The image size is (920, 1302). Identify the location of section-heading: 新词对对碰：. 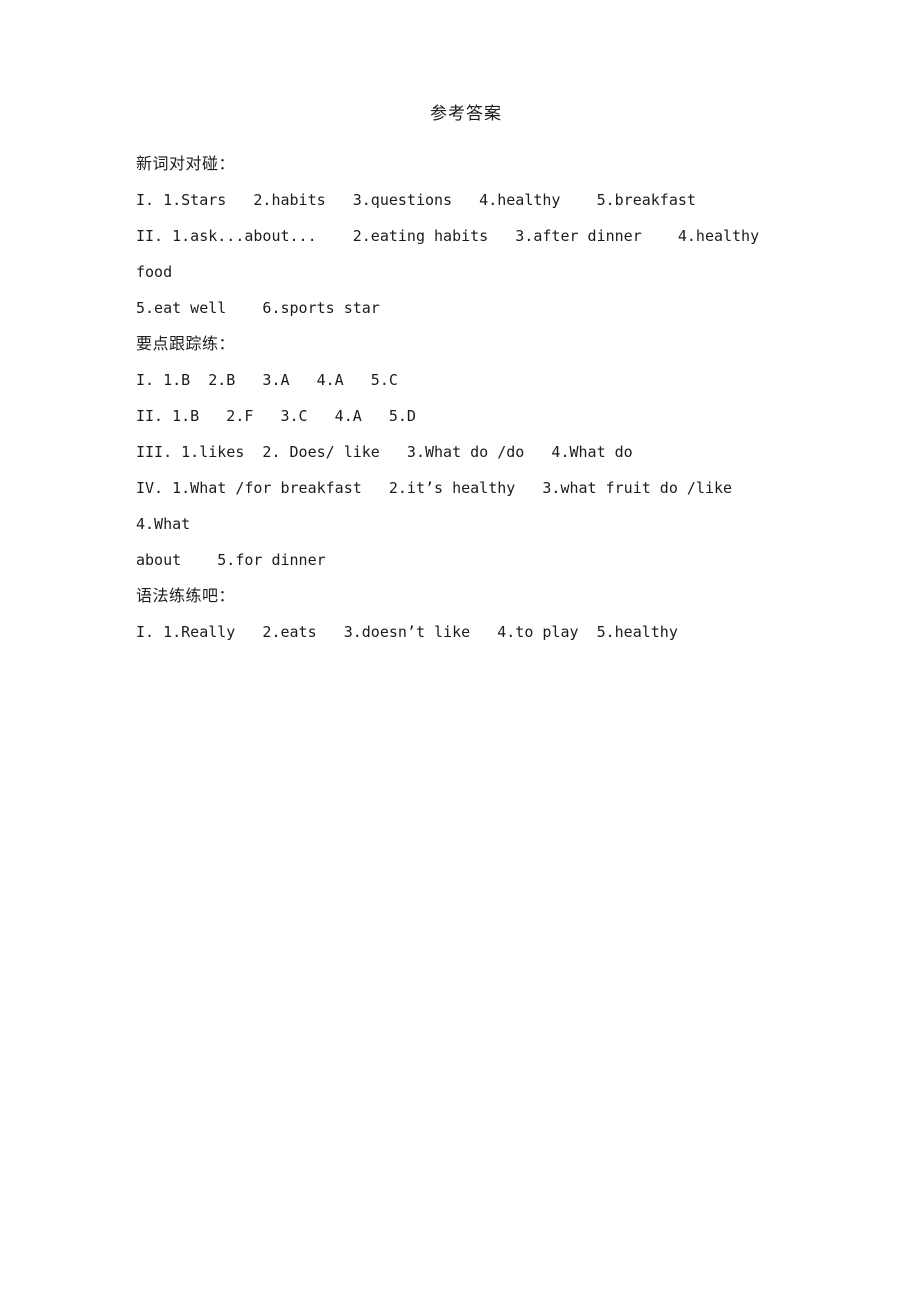
(186, 163).